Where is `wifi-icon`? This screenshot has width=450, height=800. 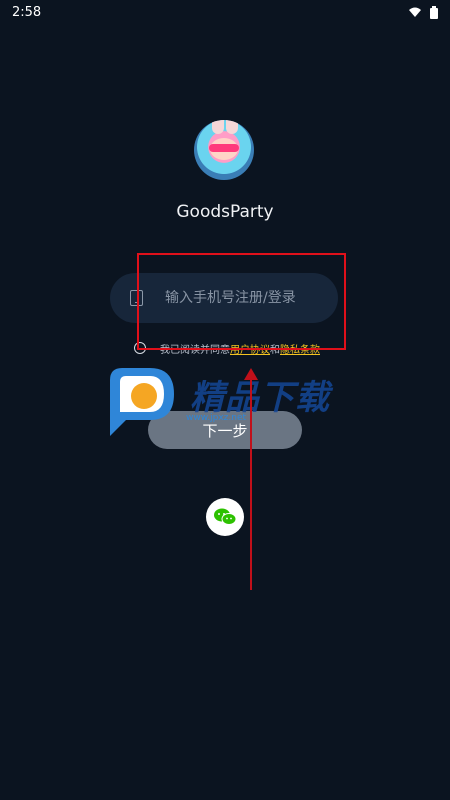 wifi-icon is located at coordinates (415, 12).